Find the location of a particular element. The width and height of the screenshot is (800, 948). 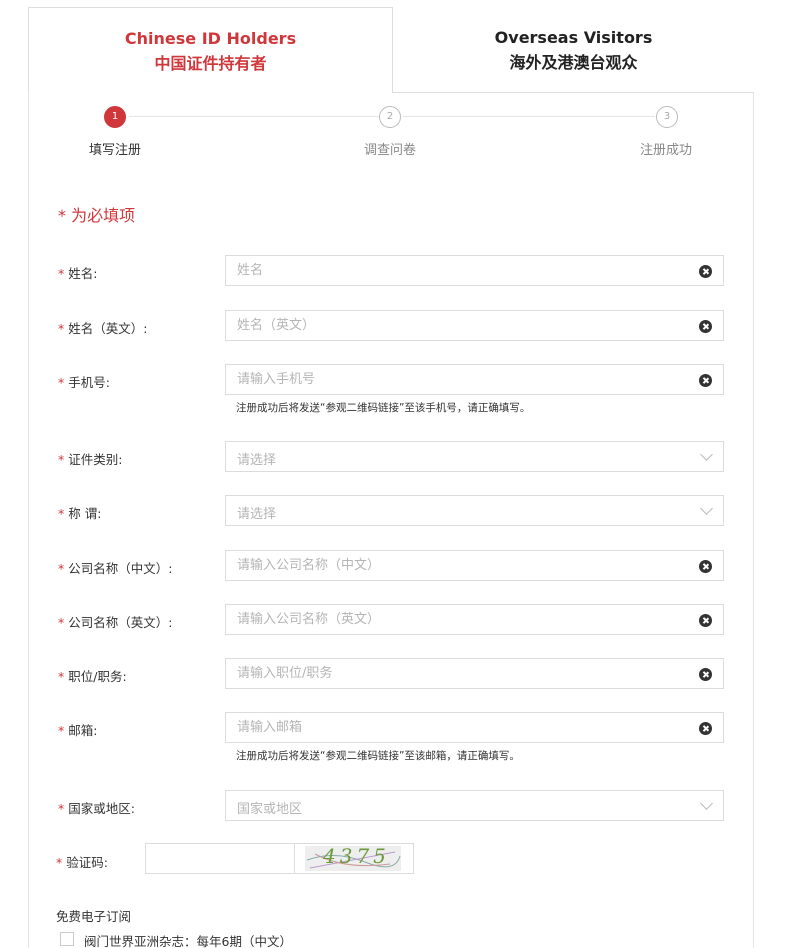

mobile-field is located at coordinates (474, 379).